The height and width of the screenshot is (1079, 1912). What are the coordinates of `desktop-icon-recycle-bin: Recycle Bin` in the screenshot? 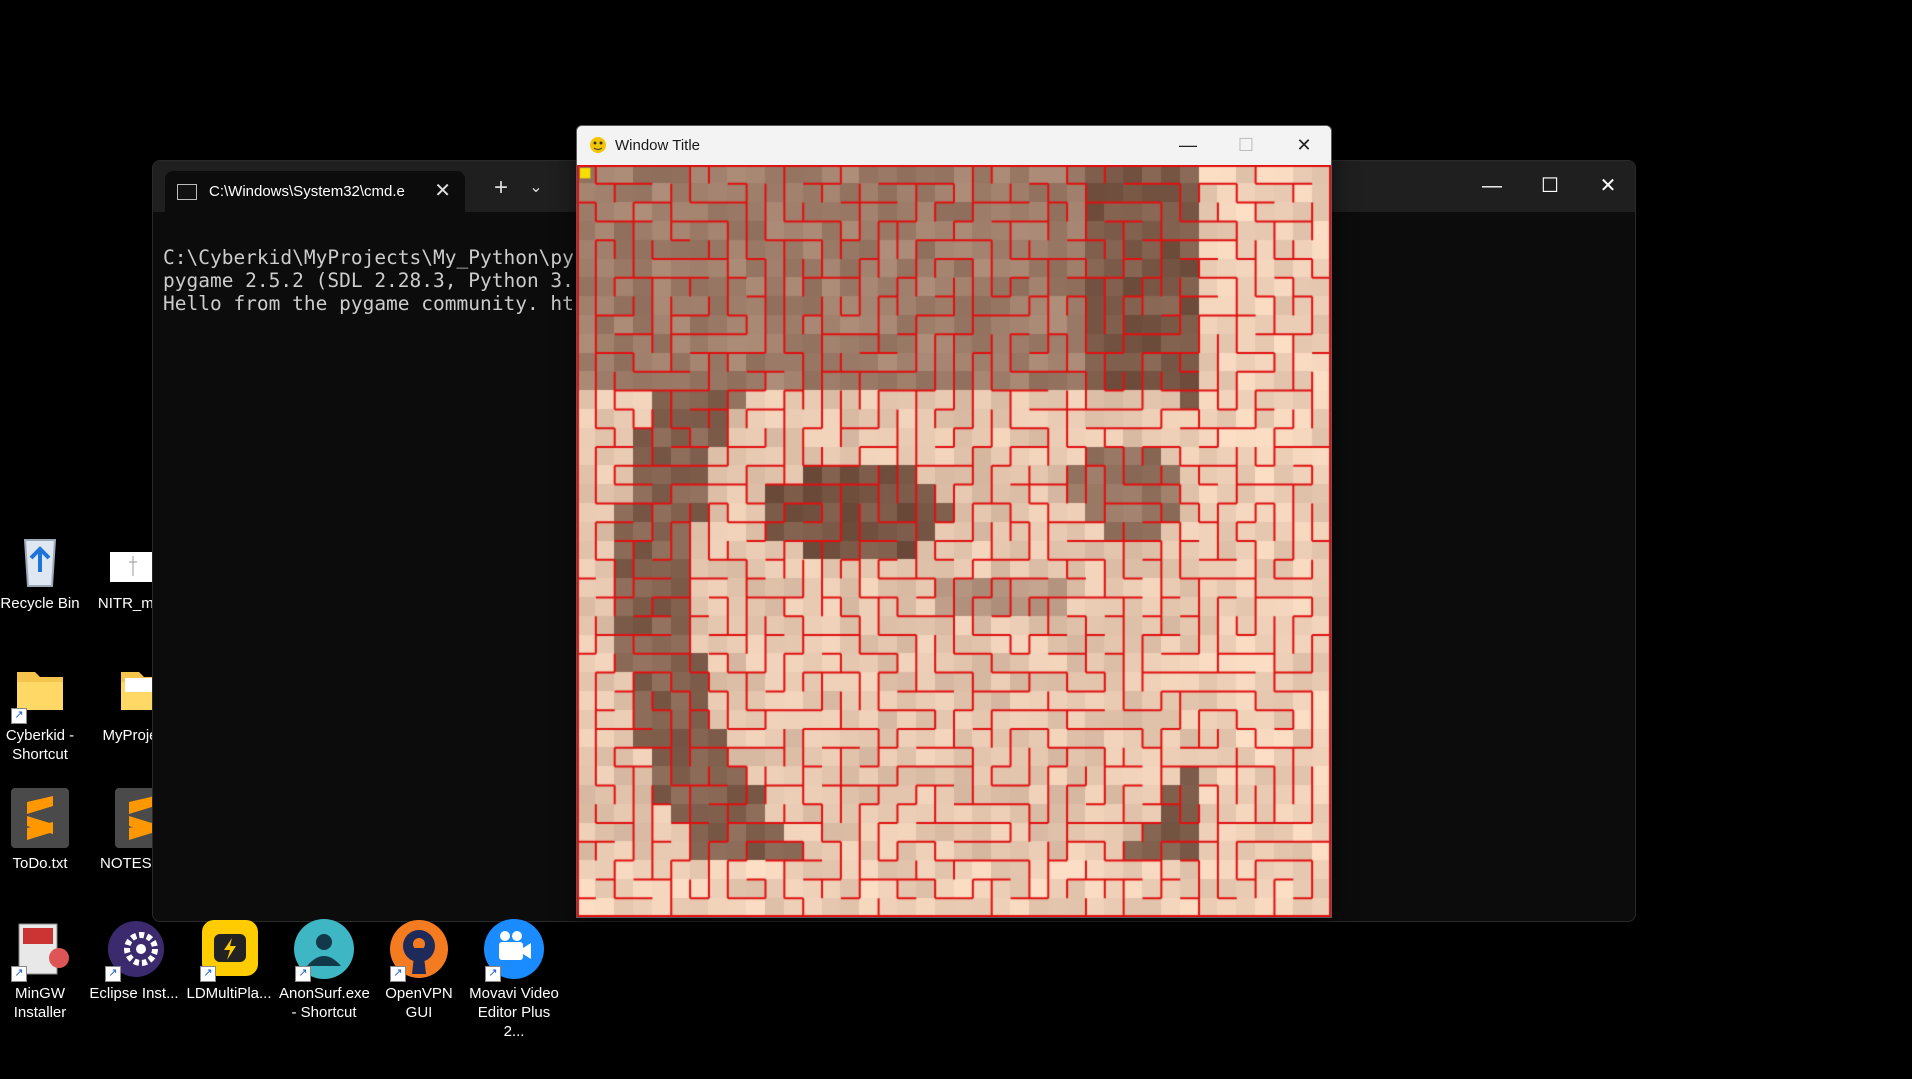 It's located at (42, 570).